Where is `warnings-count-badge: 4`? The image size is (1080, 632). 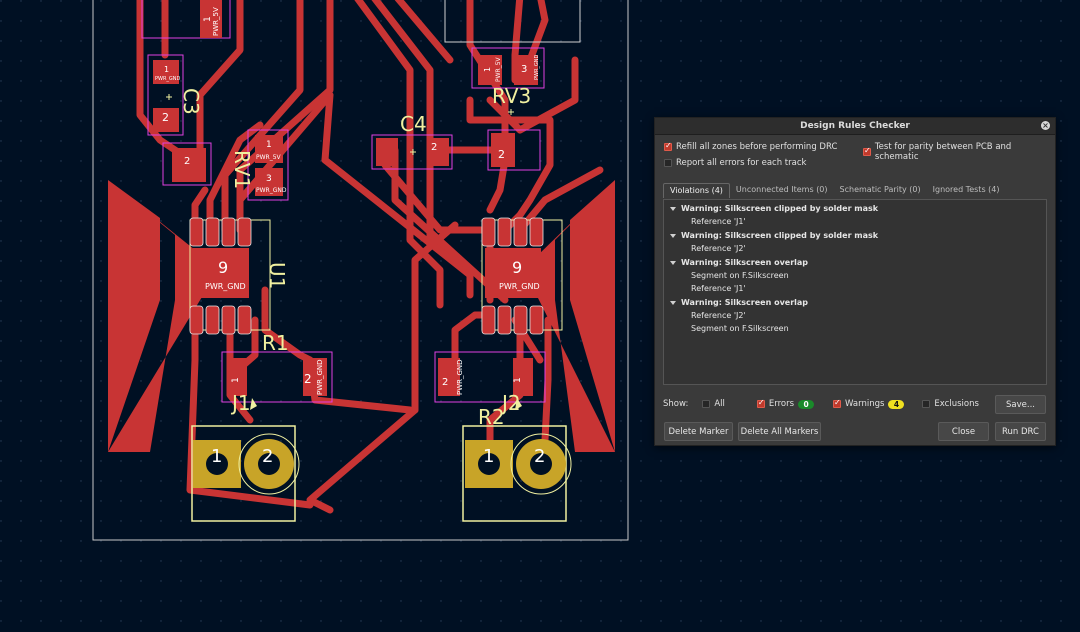
warnings-count-badge: 4 is located at coordinates (896, 404).